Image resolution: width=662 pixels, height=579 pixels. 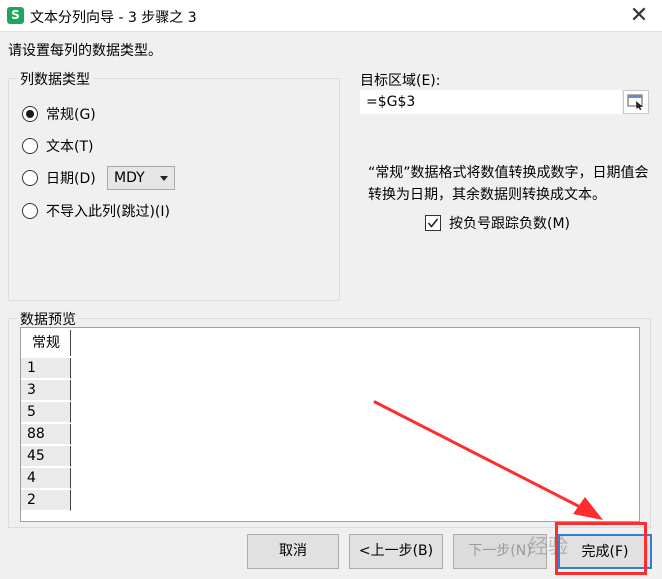 What do you see at coordinates (491, 102) in the screenshot?
I see `destination-input: =$G$3` at bounding box center [491, 102].